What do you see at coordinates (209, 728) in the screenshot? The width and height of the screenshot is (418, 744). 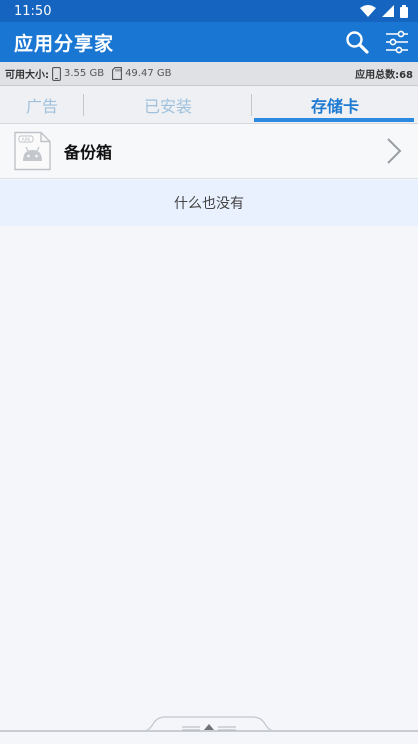 I see `bottom-drawer-handle` at bounding box center [209, 728].